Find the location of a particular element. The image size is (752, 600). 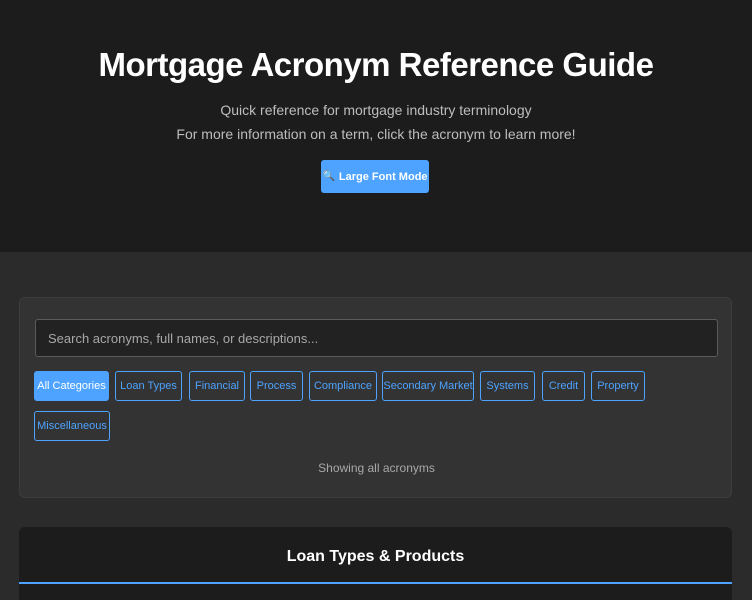

filter-systems: Systems is located at coordinates (507, 386).